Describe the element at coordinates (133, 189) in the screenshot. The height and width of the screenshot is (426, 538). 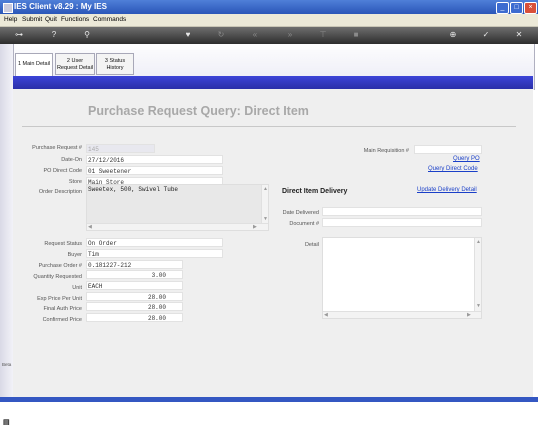
I see `order-description-text: Sweetex, 500, Swivel Tube` at that location.